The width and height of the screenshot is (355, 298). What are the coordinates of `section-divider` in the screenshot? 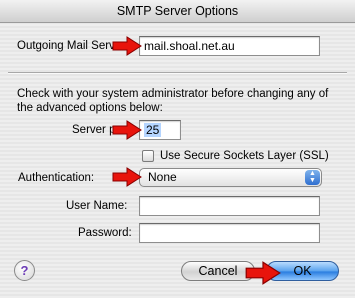 It's located at (177, 73).